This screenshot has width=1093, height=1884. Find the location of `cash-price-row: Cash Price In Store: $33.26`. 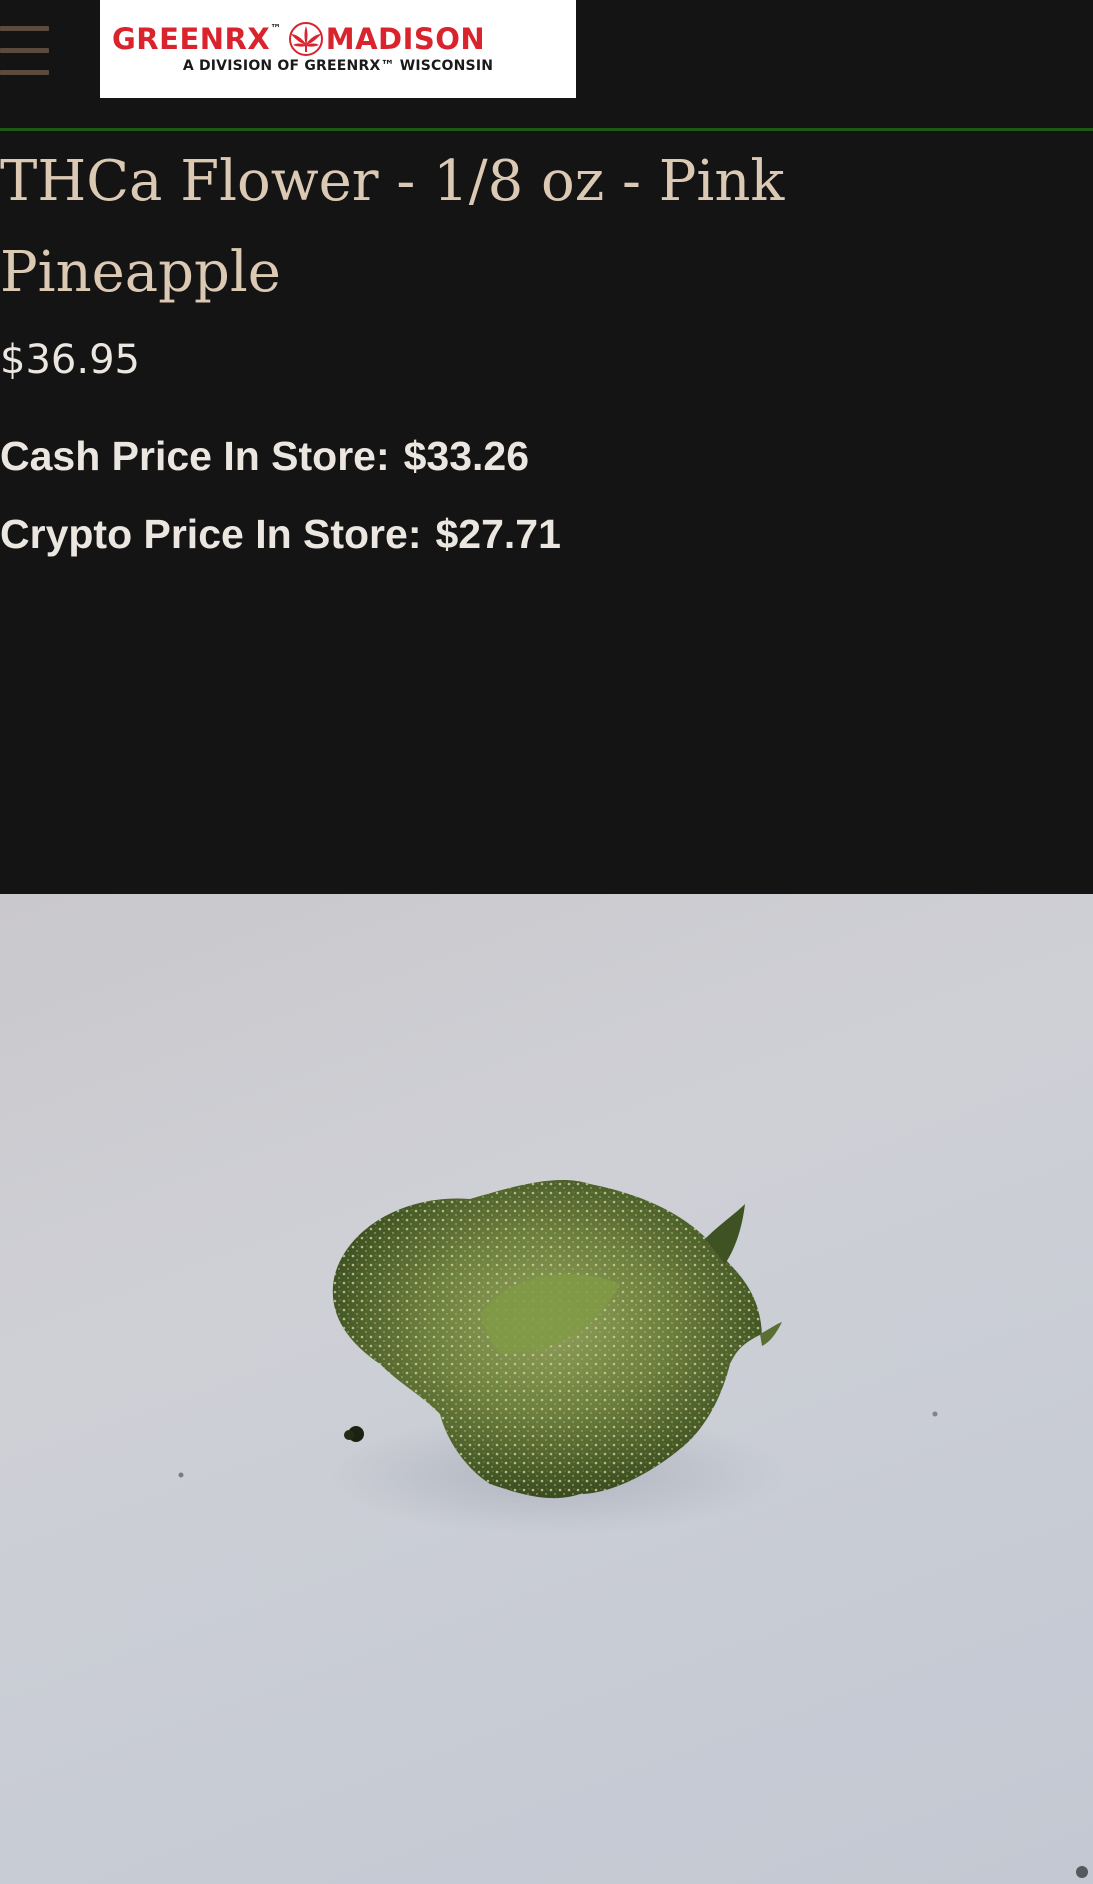

cash-price-row: Cash Price In Store: $33.26 is located at coordinates (264, 456).